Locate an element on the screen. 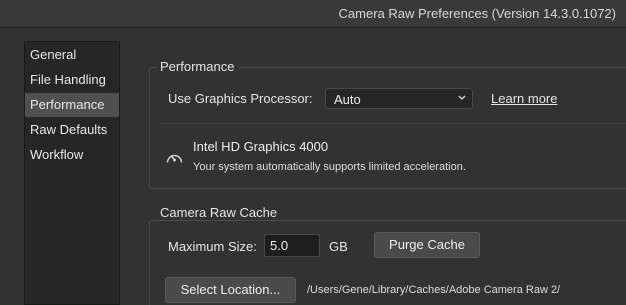 The image size is (626, 305). gauge-icon is located at coordinates (174, 158).